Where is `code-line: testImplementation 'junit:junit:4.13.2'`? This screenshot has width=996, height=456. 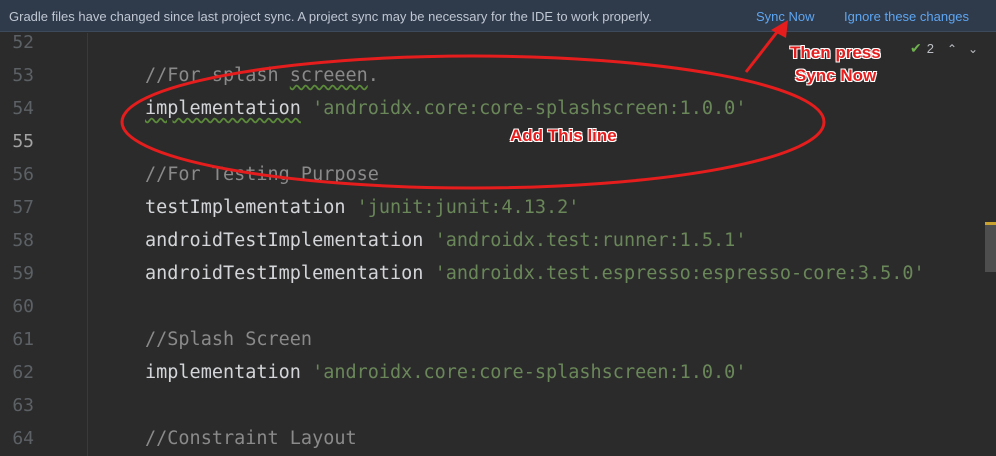 code-line: testImplementation 'junit:junit:4.13.2' is located at coordinates (362, 207).